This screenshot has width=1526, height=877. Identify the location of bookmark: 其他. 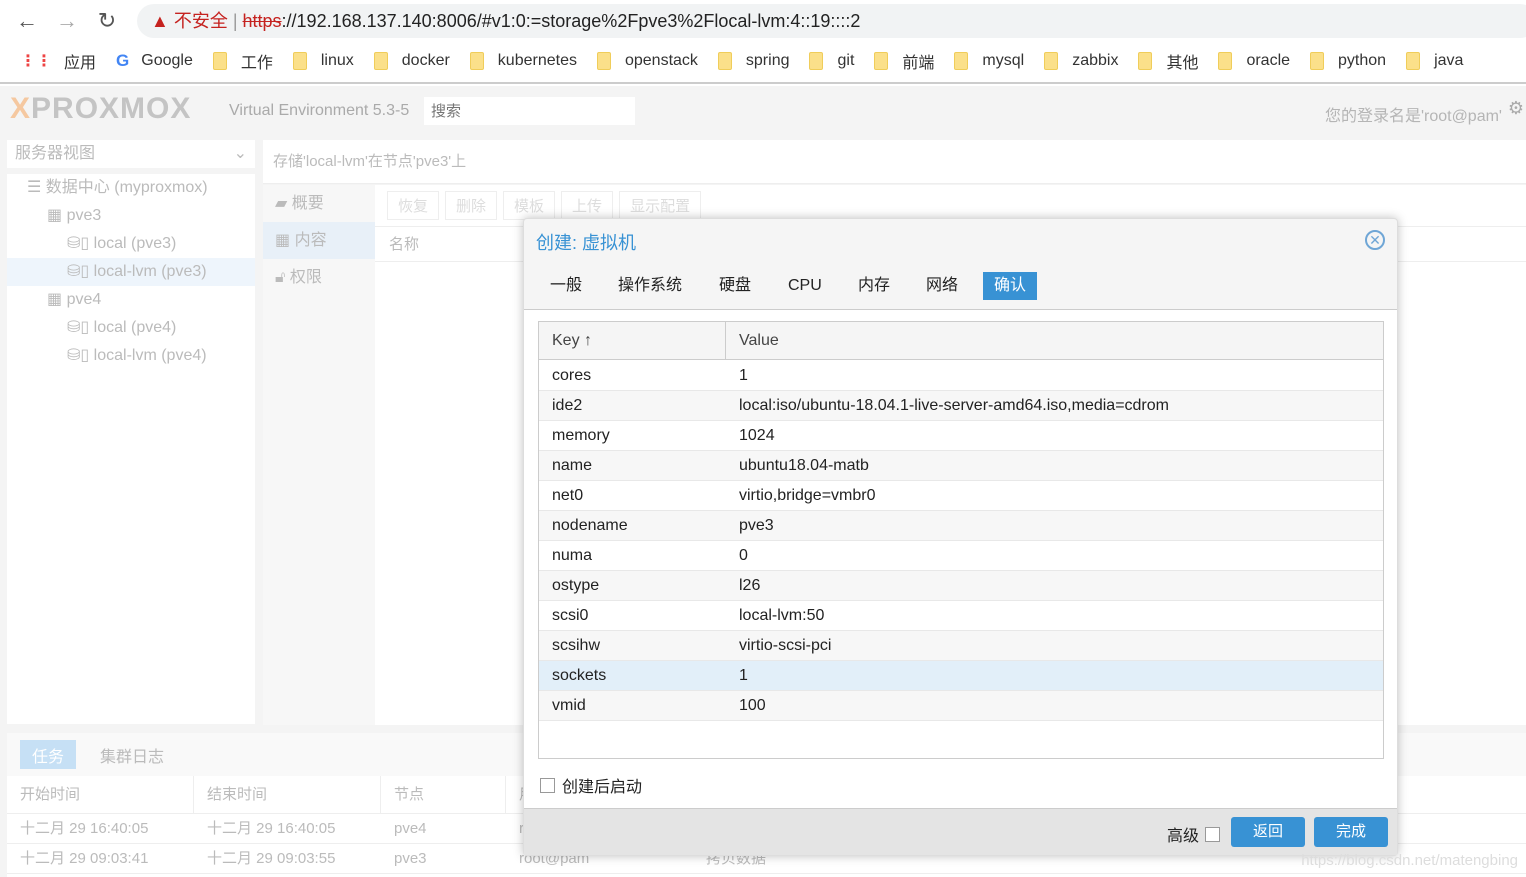
(1168, 61).